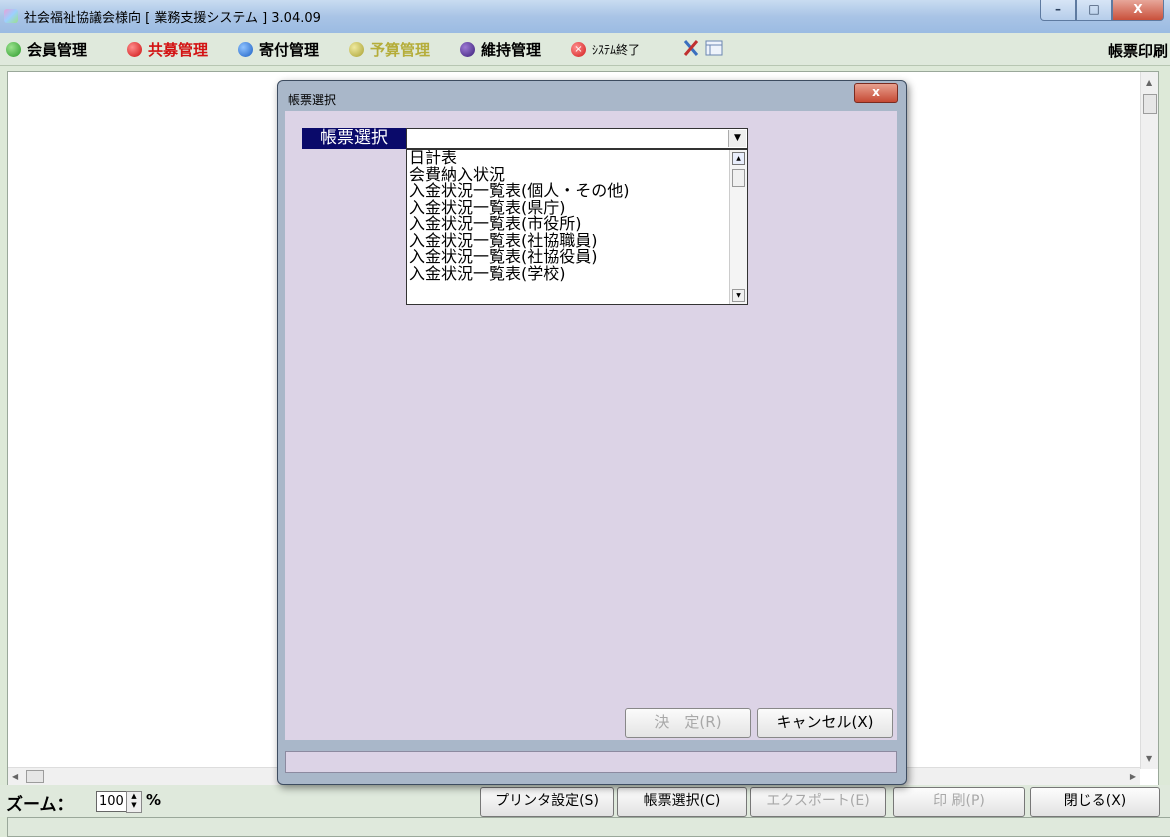 The width and height of the screenshot is (1170, 837). Describe the element at coordinates (40, 805) in the screenshot. I see `zoom-label: ズーム：` at that location.